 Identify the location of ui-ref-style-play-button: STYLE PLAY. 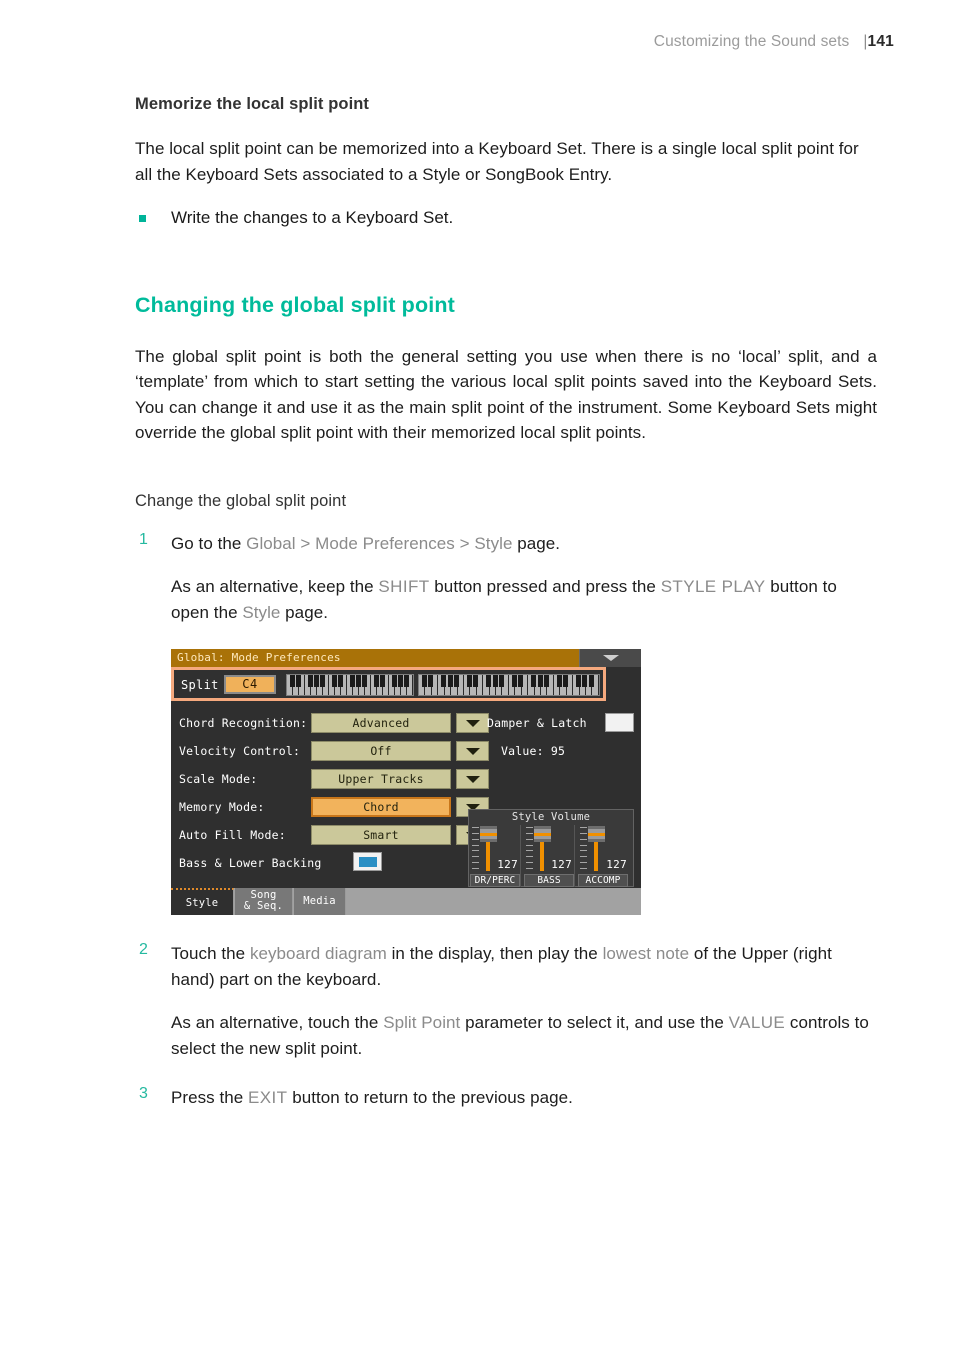
(713, 586).